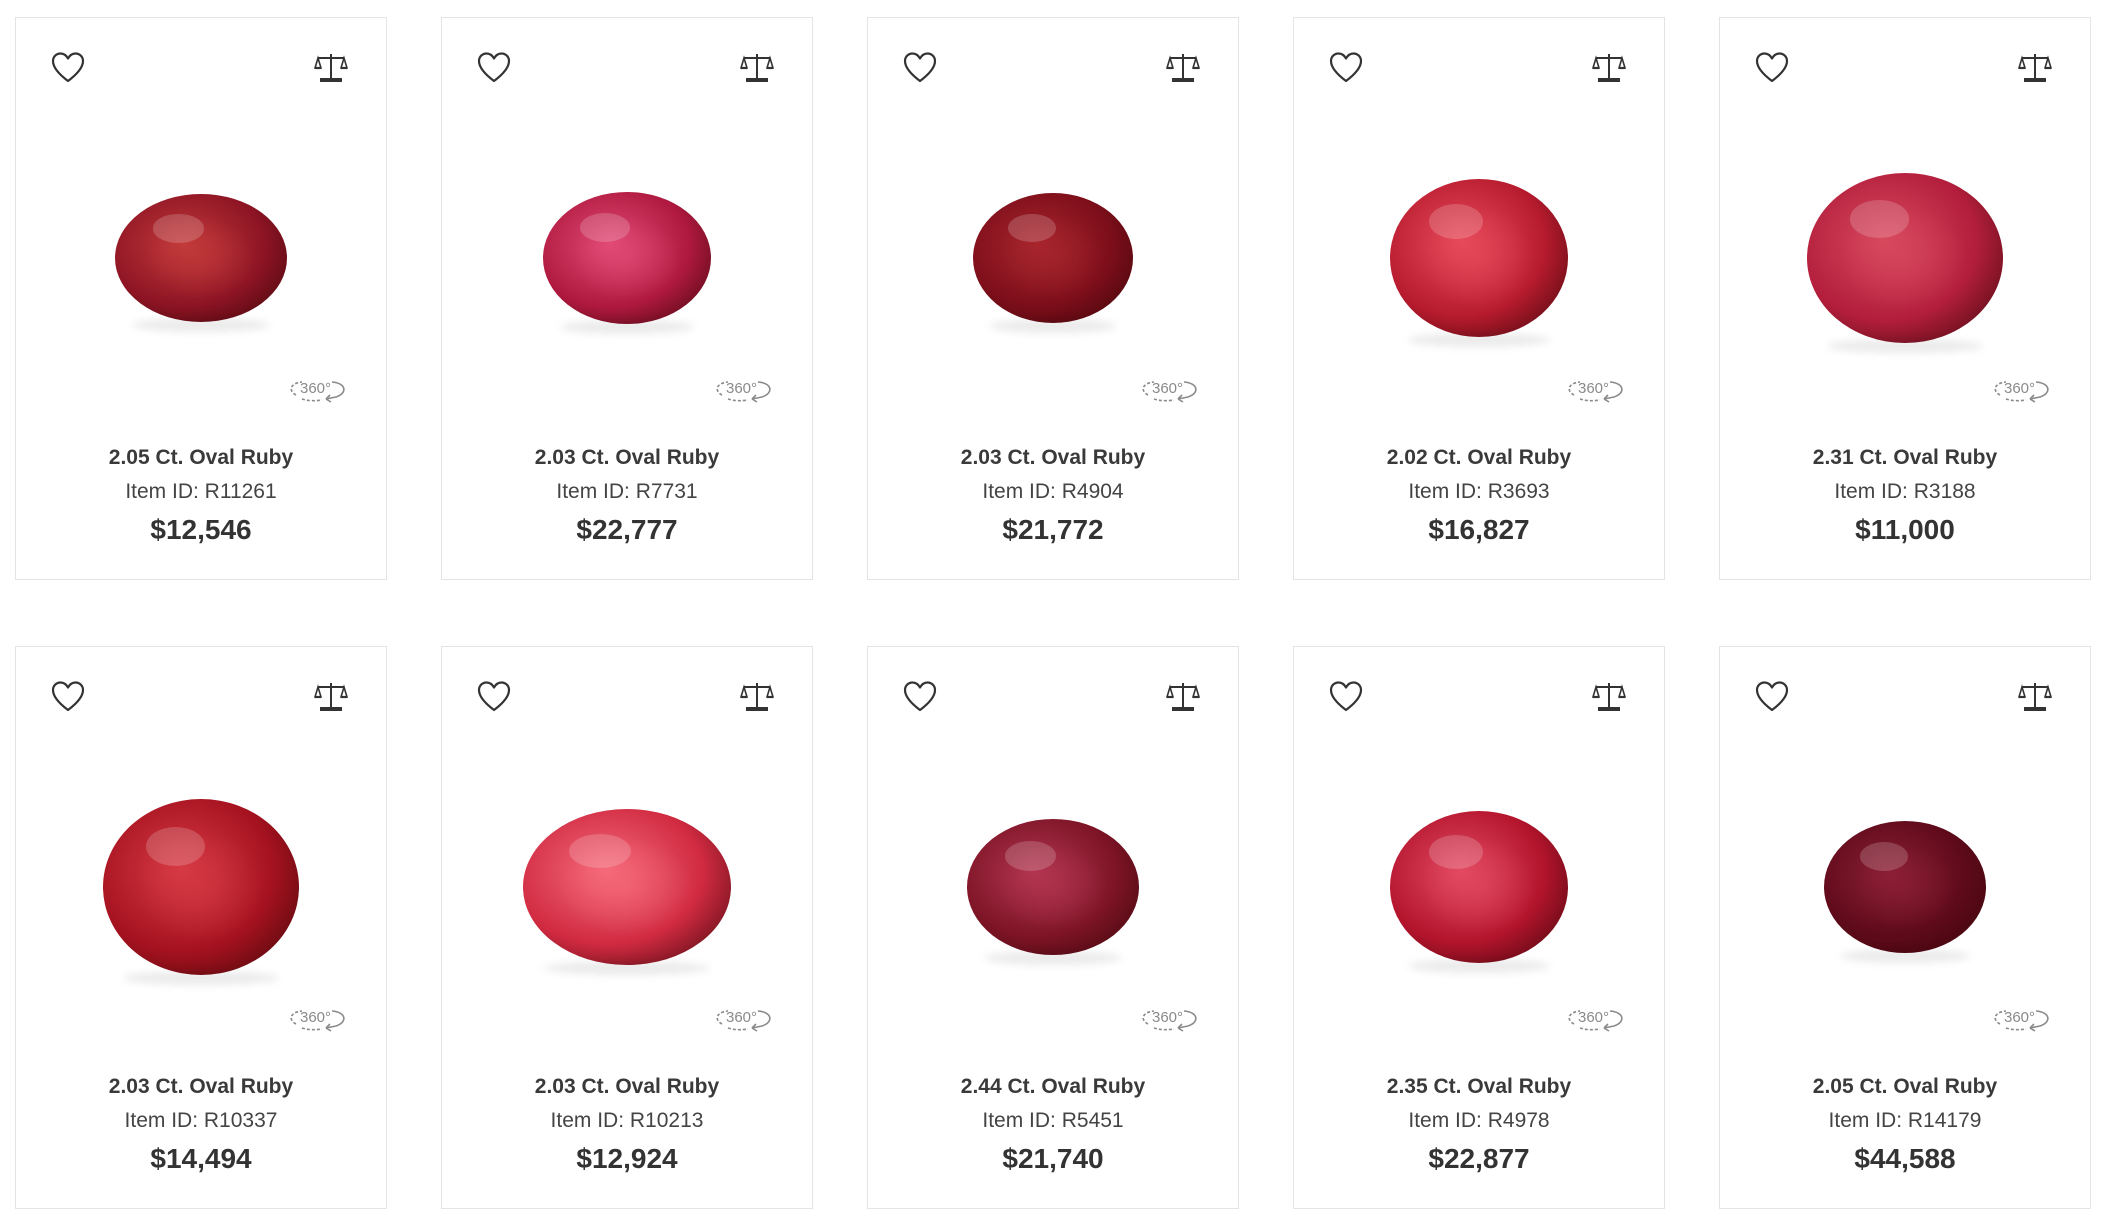 The height and width of the screenshot is (1221, 2105). I want to click on product-title: 2.02 Ct. Oval Ruby, so click(1479, 458).